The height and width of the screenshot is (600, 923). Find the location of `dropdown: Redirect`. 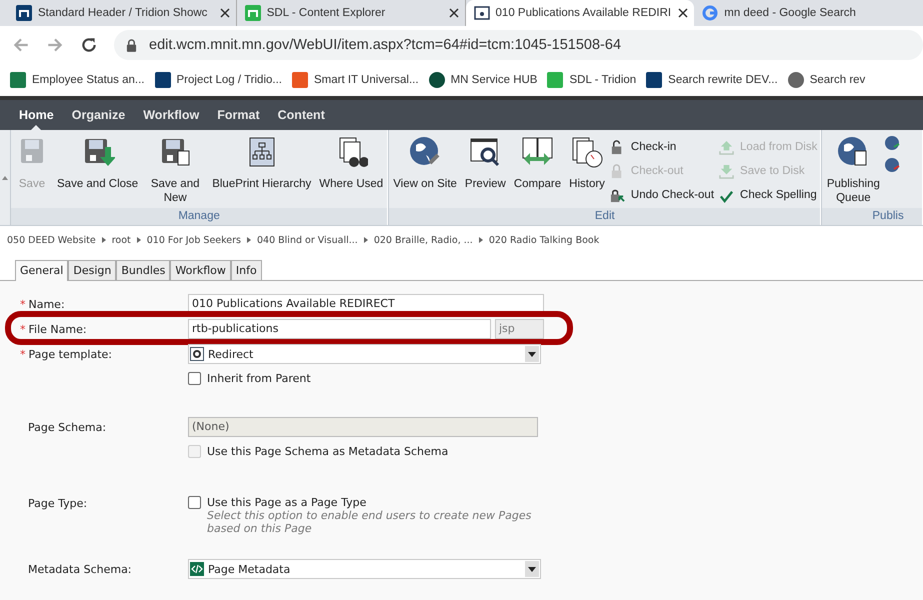

dropdown: Redirect is located at coordinates (364, 354).